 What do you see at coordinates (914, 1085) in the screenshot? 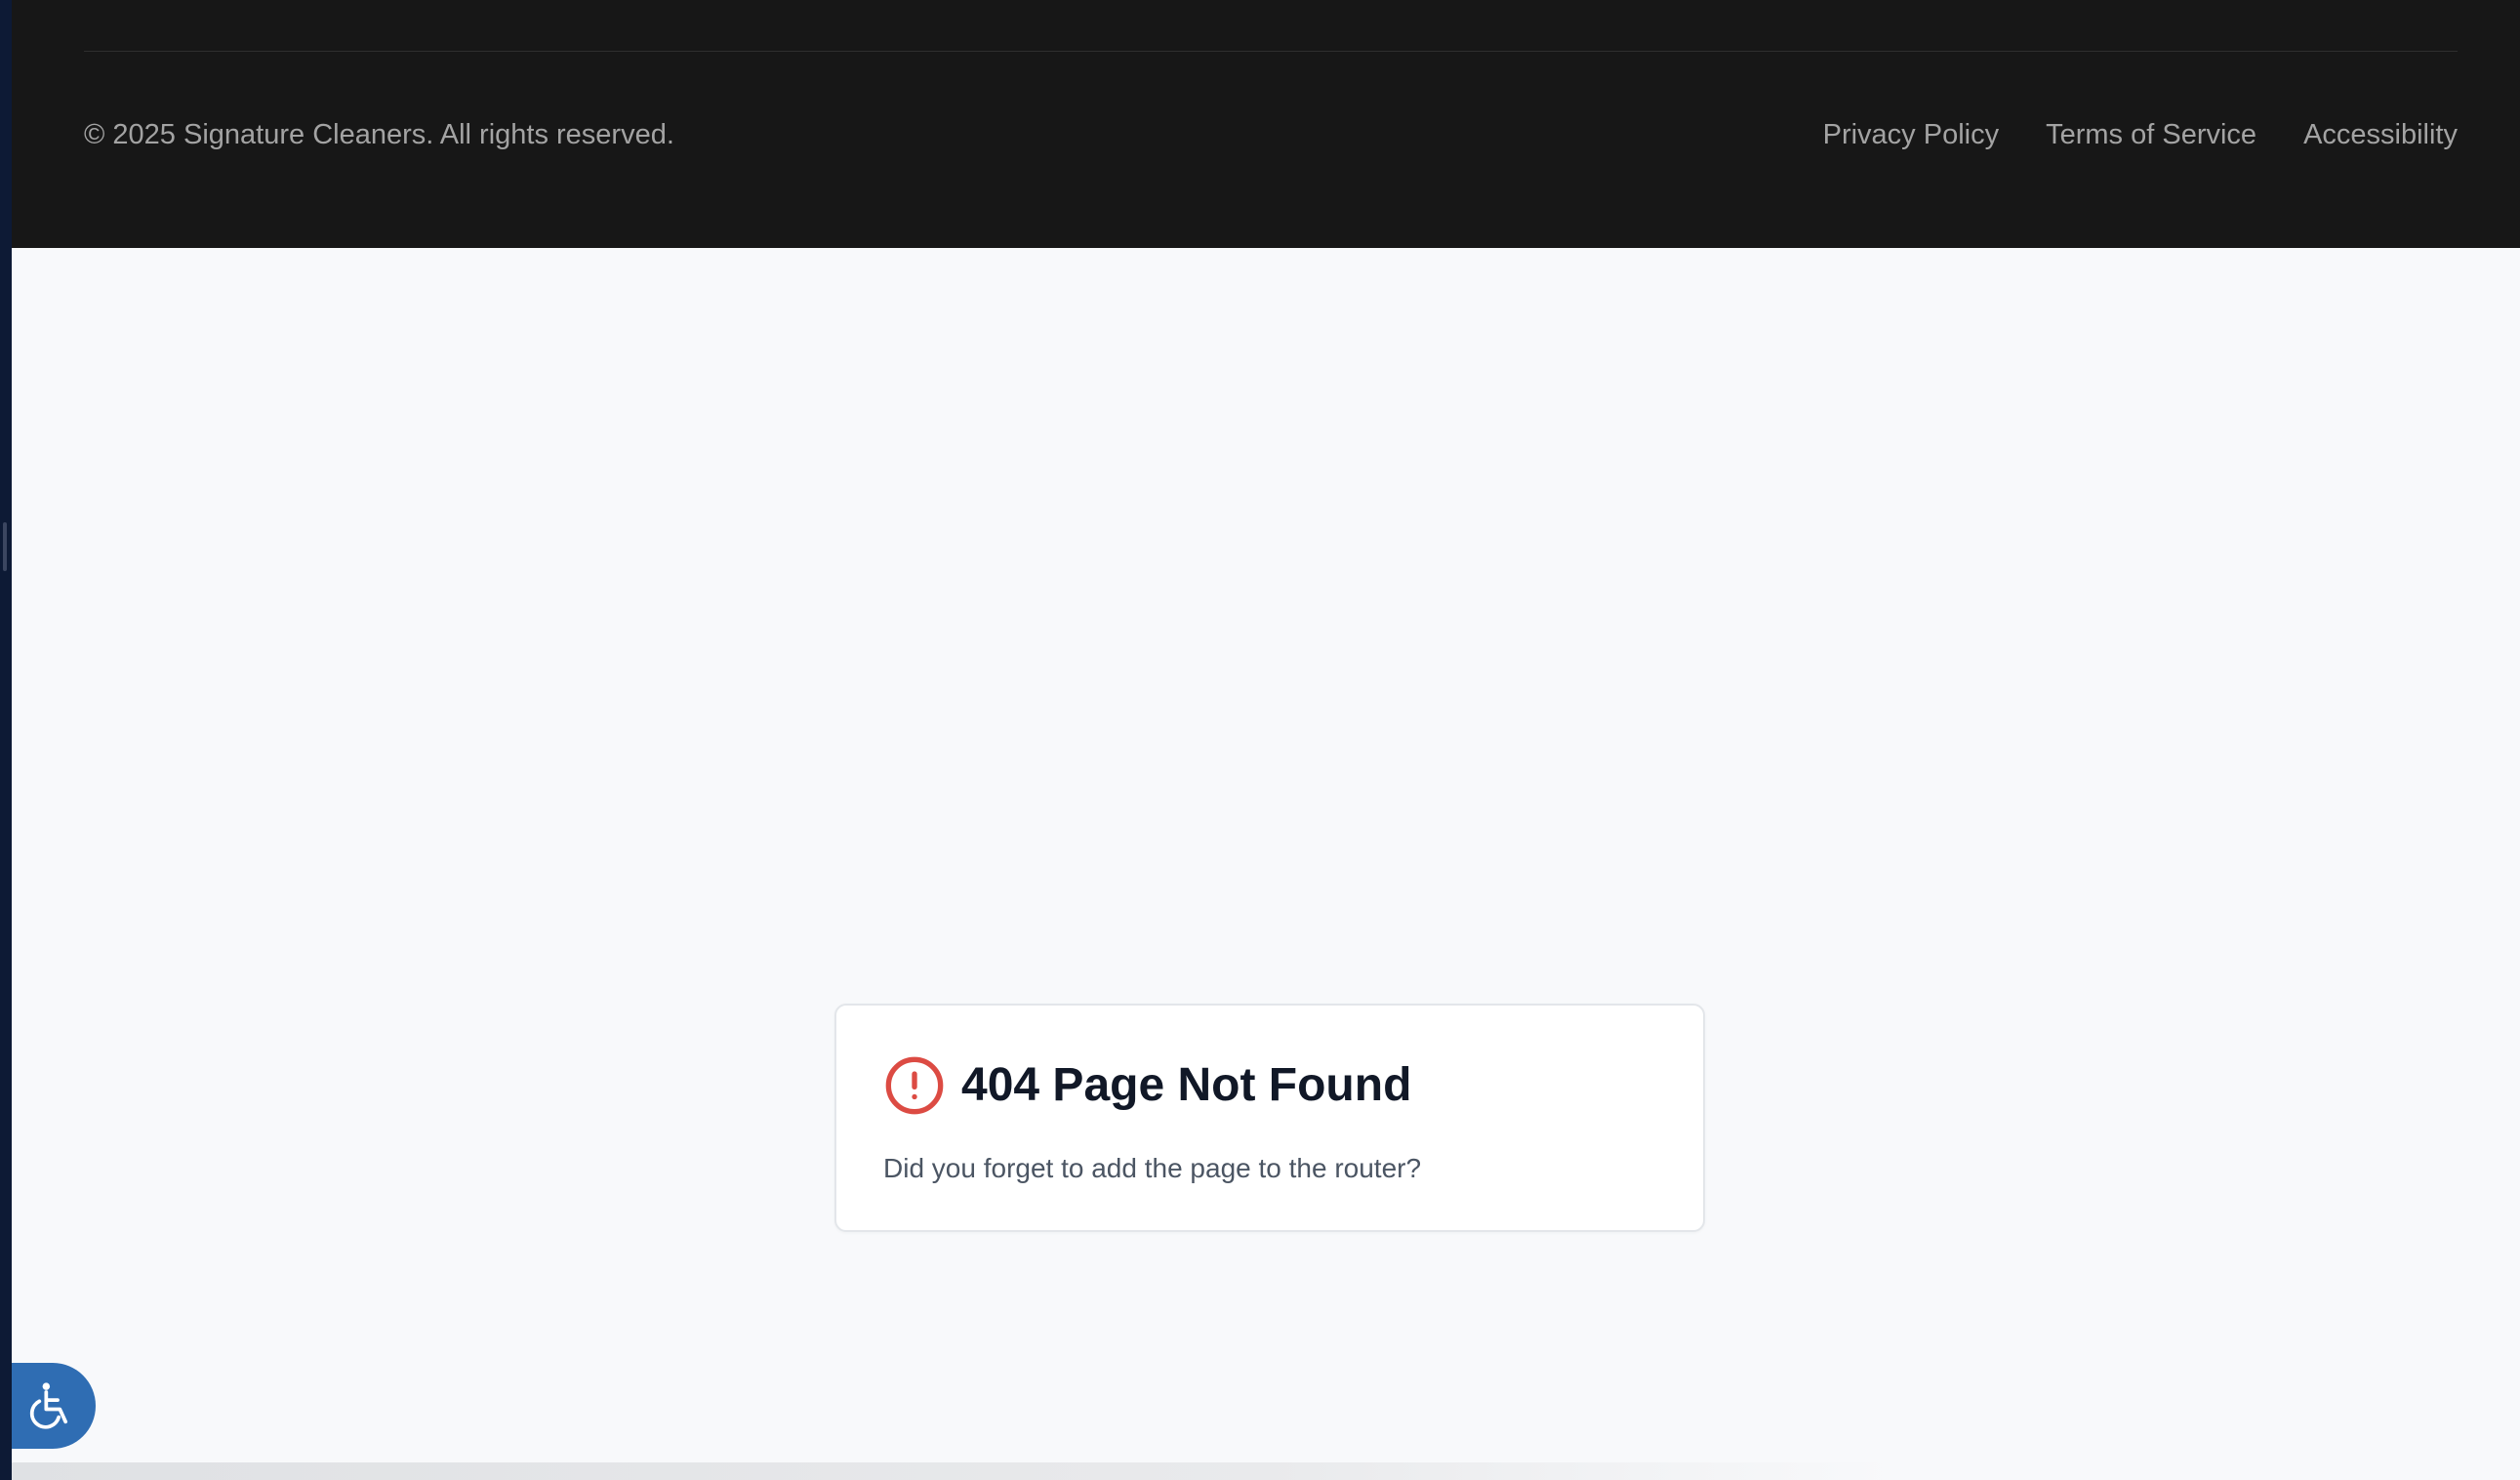
I see `alert-circle-icon` at bounding box center [914, 1085].